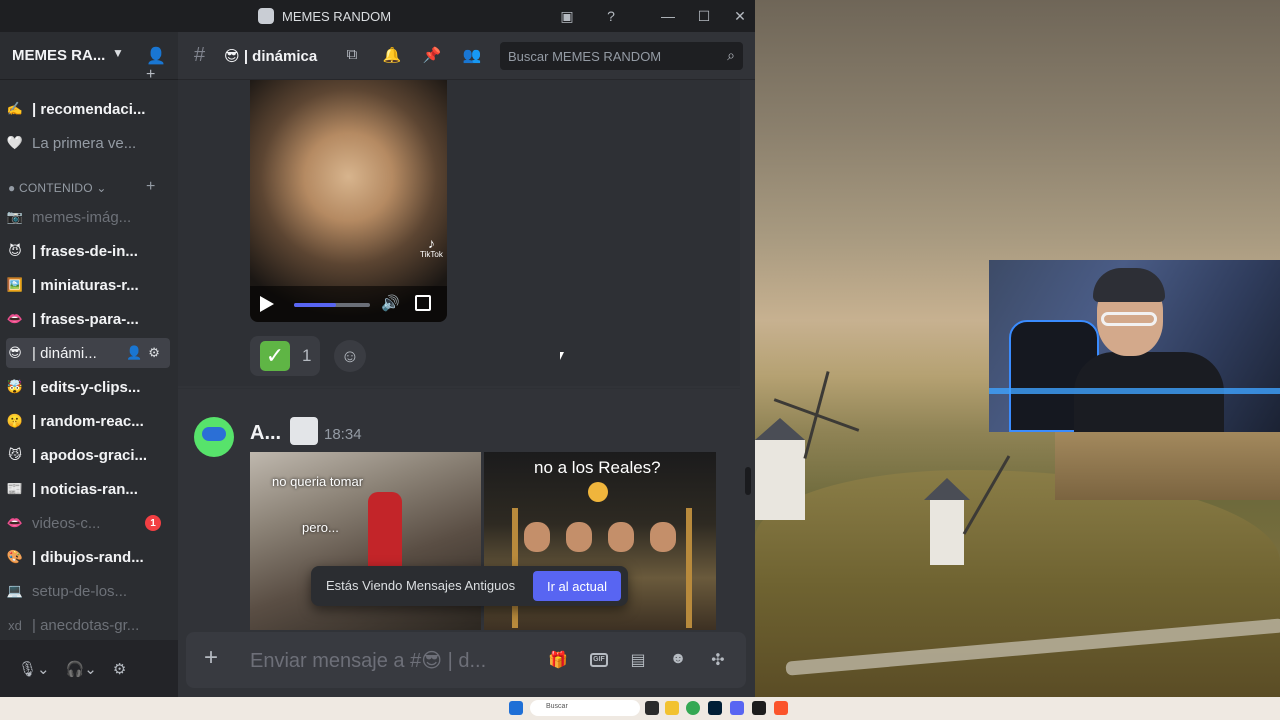 The width and height of the screenshot is (1280, 720). Describe the element at coordinates (15, 284) in the screenshot. I see `channel-emoji: 🖼️` at that location.